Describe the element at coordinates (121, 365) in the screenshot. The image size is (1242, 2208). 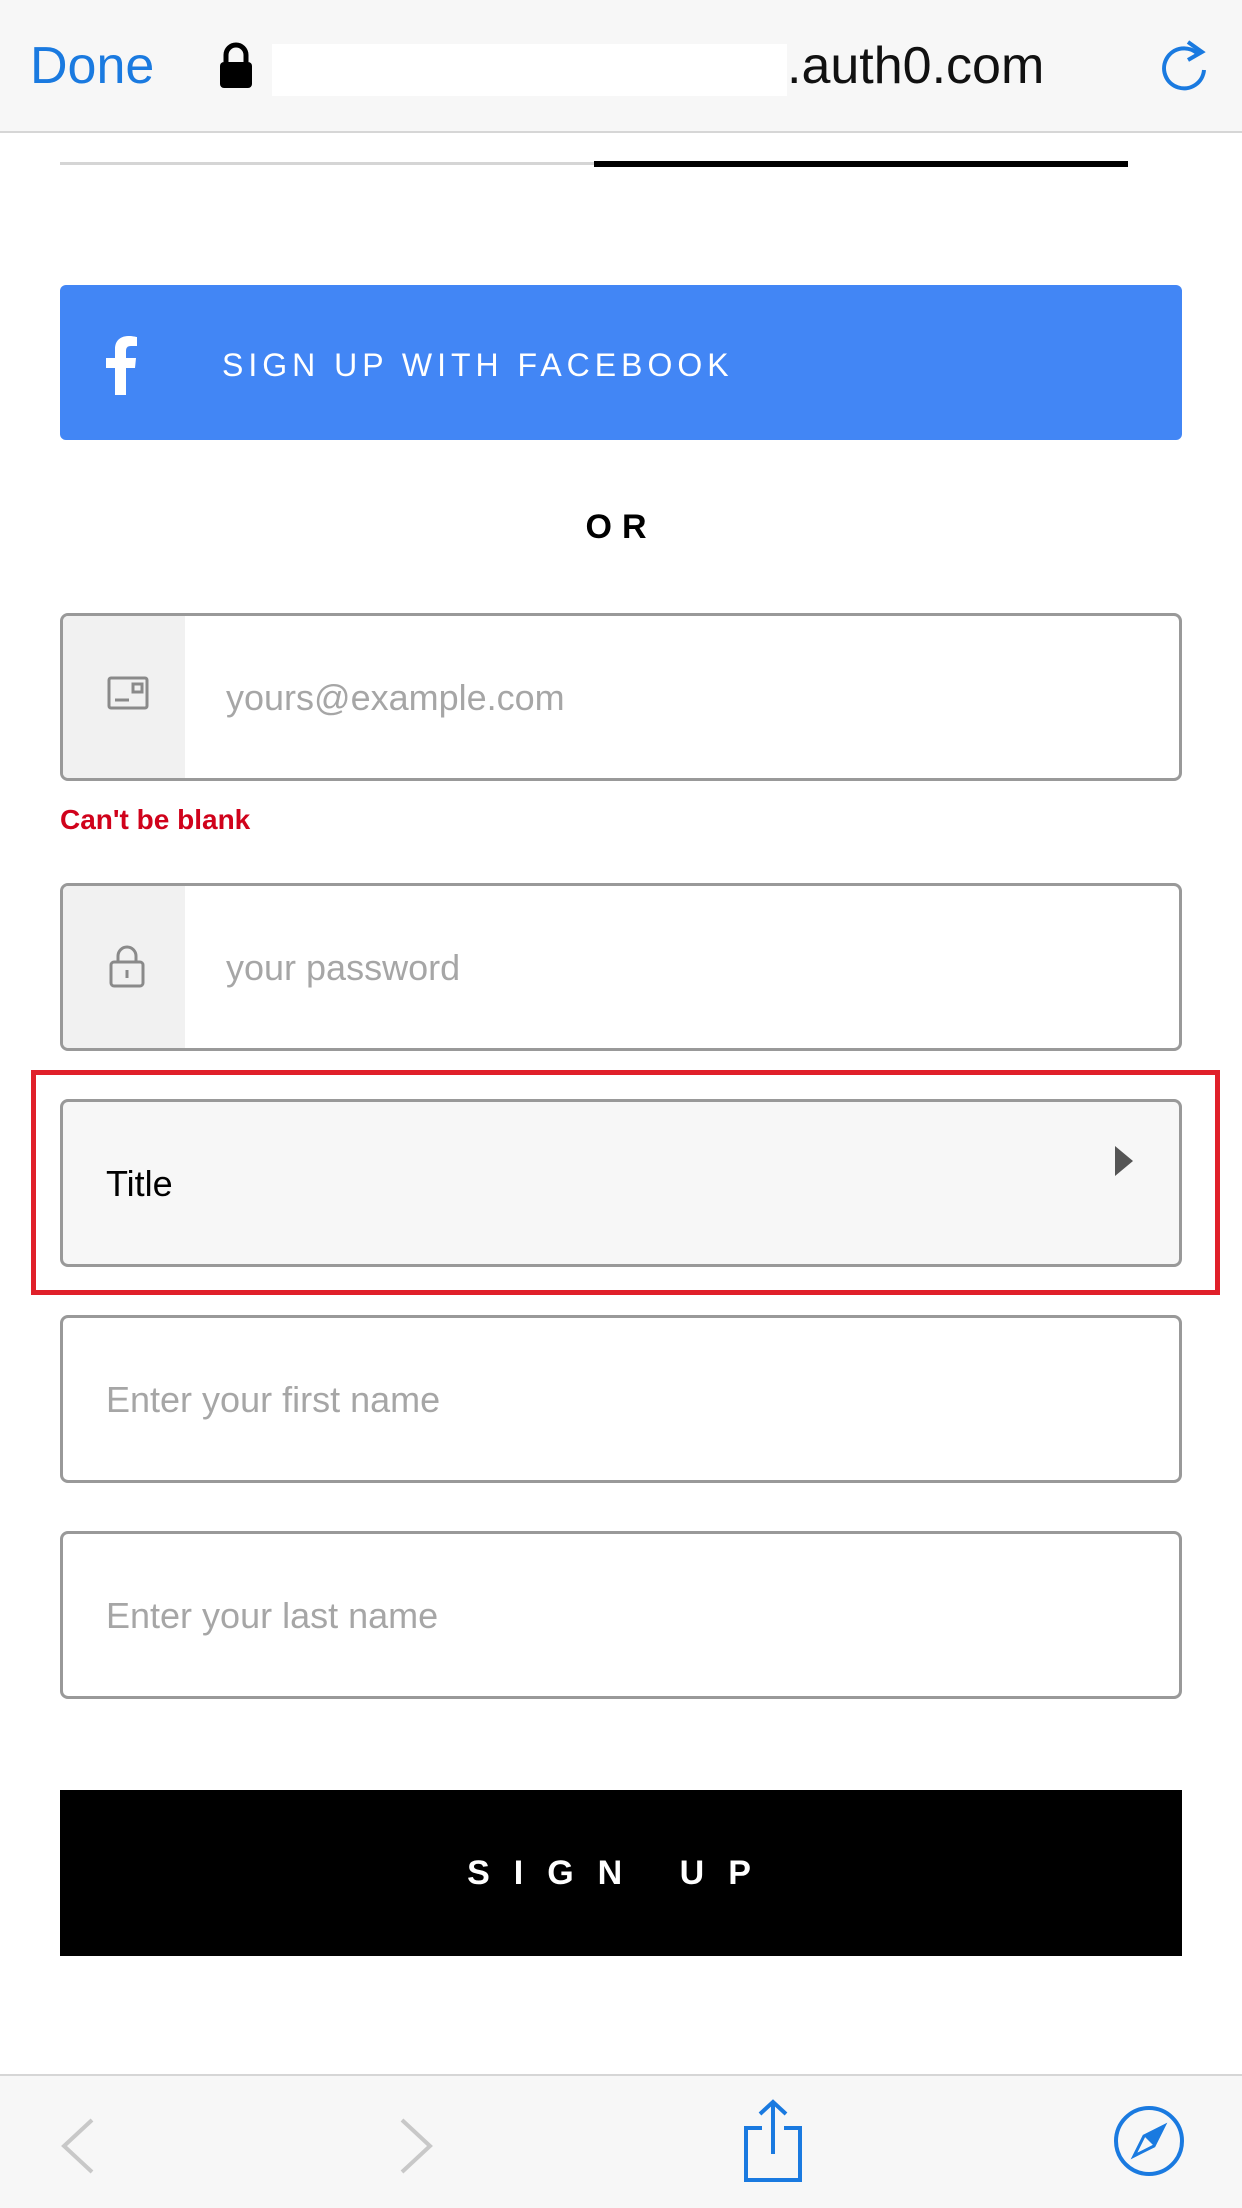
I see `facebook-icon` at that location.